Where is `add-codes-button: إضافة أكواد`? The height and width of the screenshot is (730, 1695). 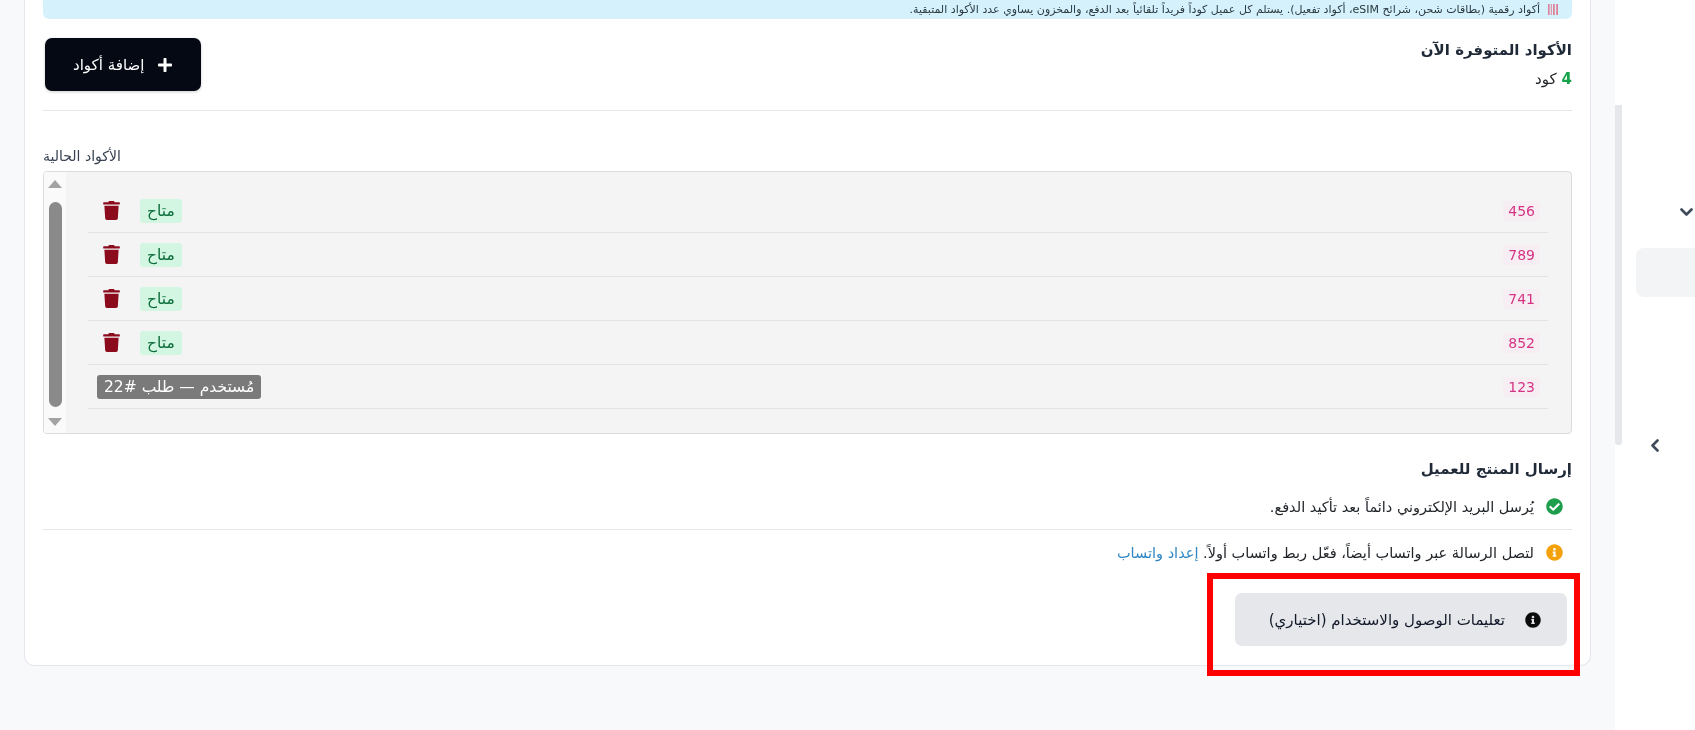
add-codes-button: إضافة أكواد is located at coordinates (123, 64).